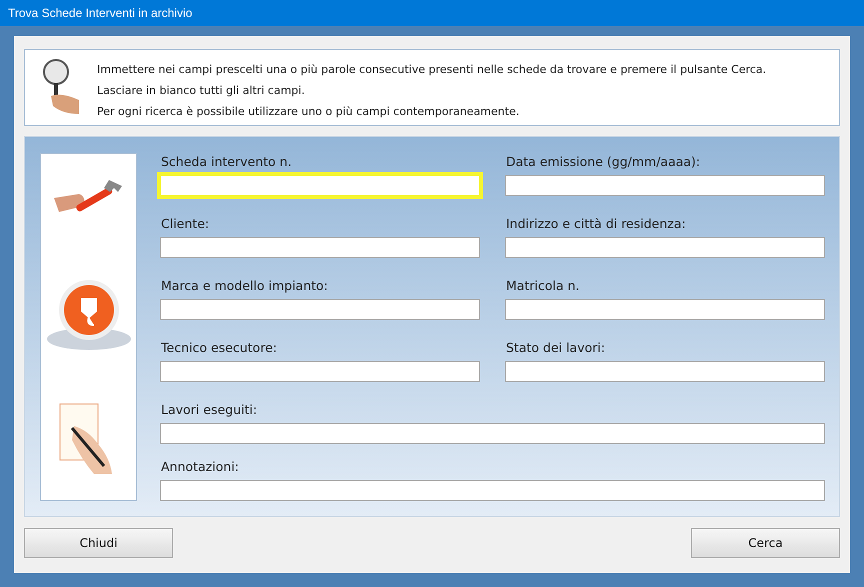 The width and height of the screenshot is (864, 587). I want to click on field-label: Scheda intervento n., so click(227, 162).